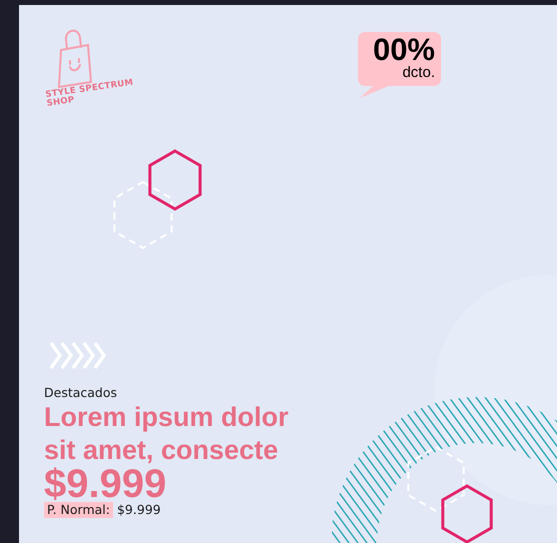 The height and width of the screenshot is (543, 557). Describe the element at coordinates (79, 355) in the screenshot. I see `chevrons-icon` at that location.